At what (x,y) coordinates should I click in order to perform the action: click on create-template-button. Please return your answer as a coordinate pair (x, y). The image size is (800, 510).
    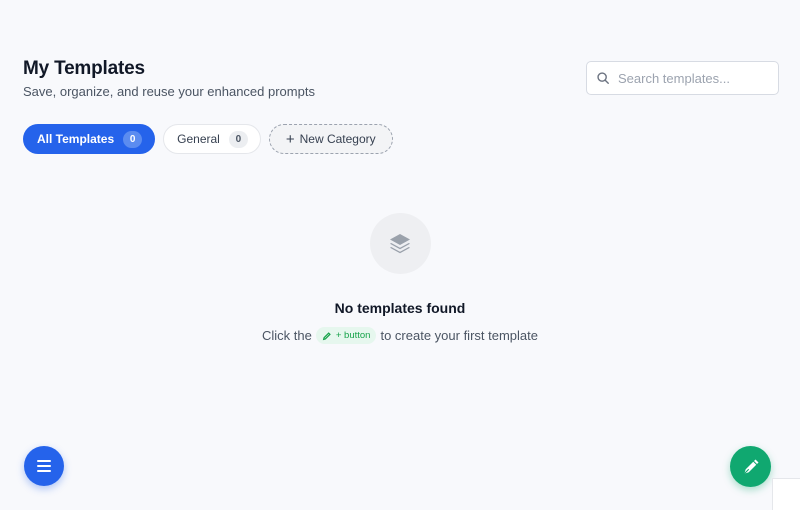
    Looking at the image, I should click on (750, 466).